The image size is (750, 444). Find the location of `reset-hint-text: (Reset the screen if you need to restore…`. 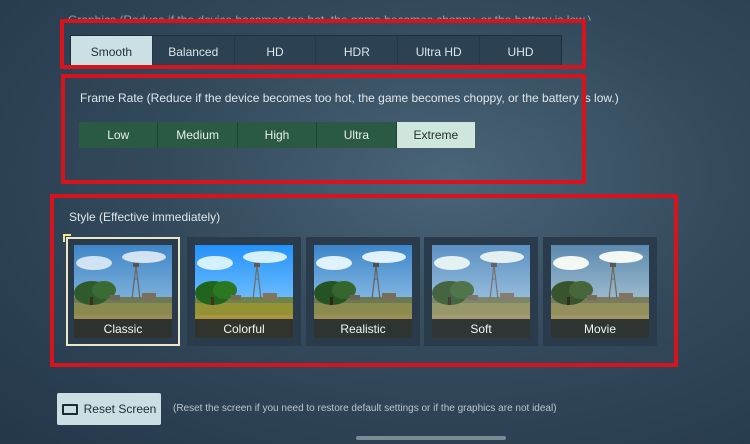

reset-hint-text: (Reset the screen if you need to restore… is located at coordinates (365, 408).